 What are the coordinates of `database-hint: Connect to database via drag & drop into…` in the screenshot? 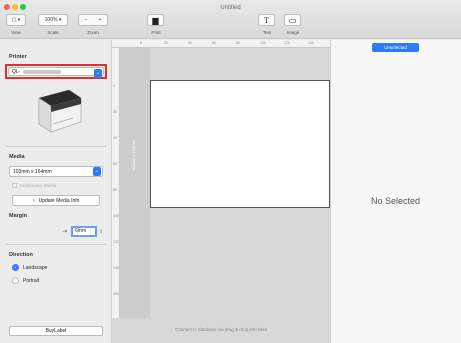 It's located at (221, 329).